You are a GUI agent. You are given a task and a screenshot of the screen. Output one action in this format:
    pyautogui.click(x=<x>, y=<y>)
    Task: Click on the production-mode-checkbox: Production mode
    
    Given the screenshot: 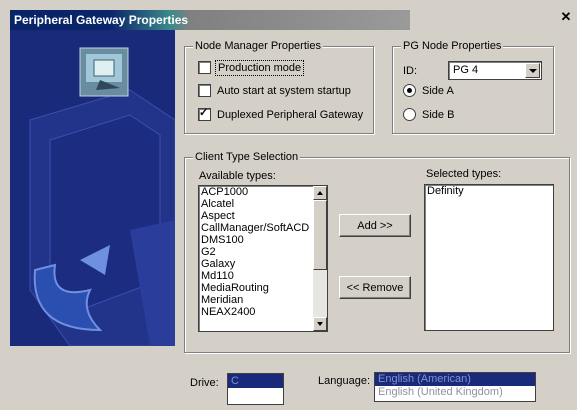 What is the action you would take?
    pyautogui.click(x=251, y=67)
    